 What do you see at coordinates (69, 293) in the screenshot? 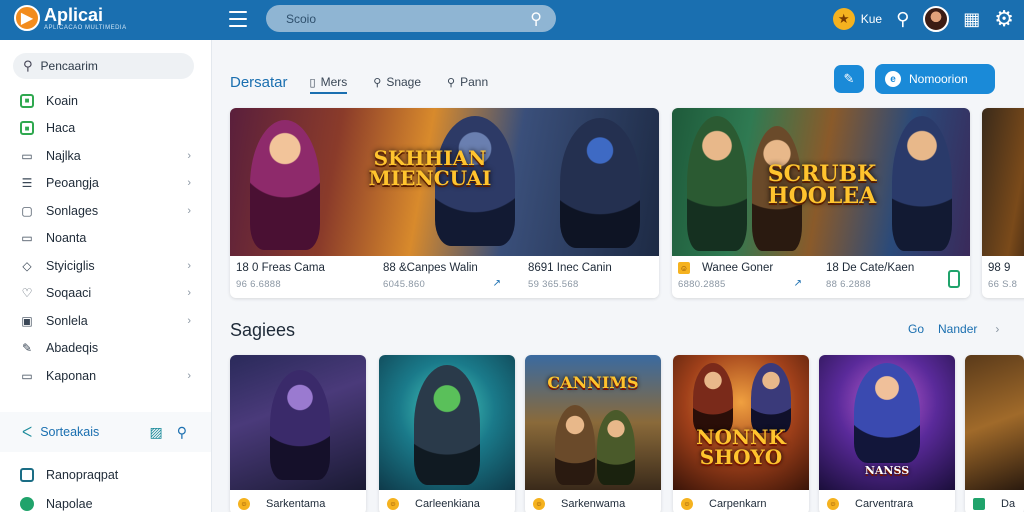
I see `sidebar-item-label: Soqaaci` at bounding box center [69, 293].